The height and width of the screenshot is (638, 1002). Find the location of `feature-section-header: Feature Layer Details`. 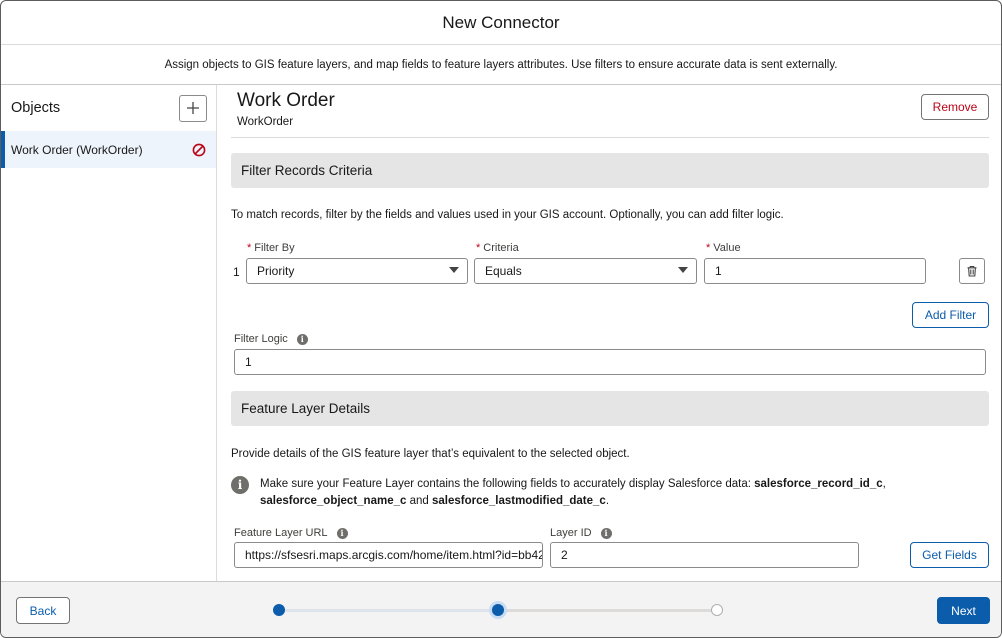

feature-section-header: Feature Layer Details is located at coordinates (610, 408).